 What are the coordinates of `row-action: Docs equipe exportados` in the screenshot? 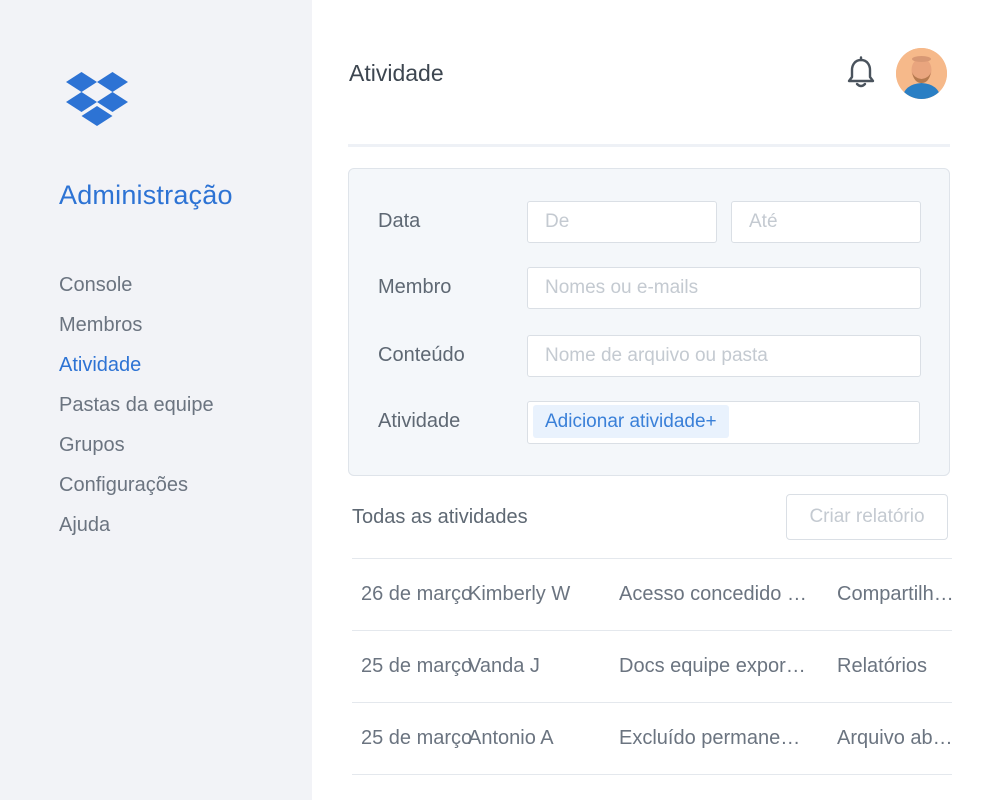 It's located at (715, 666).